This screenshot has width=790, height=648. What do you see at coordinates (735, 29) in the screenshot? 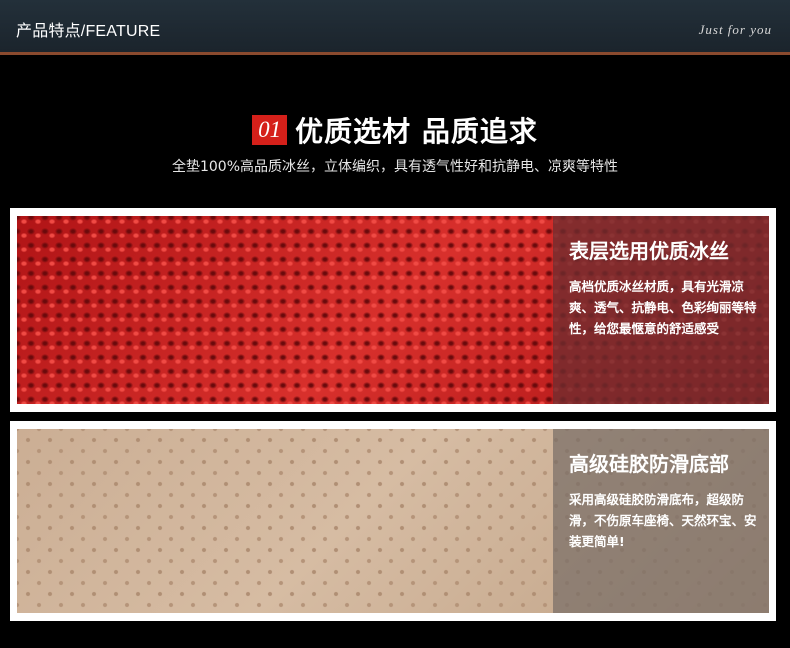
I see `header-tagline: Just for you` at bounding box center [735, 29].